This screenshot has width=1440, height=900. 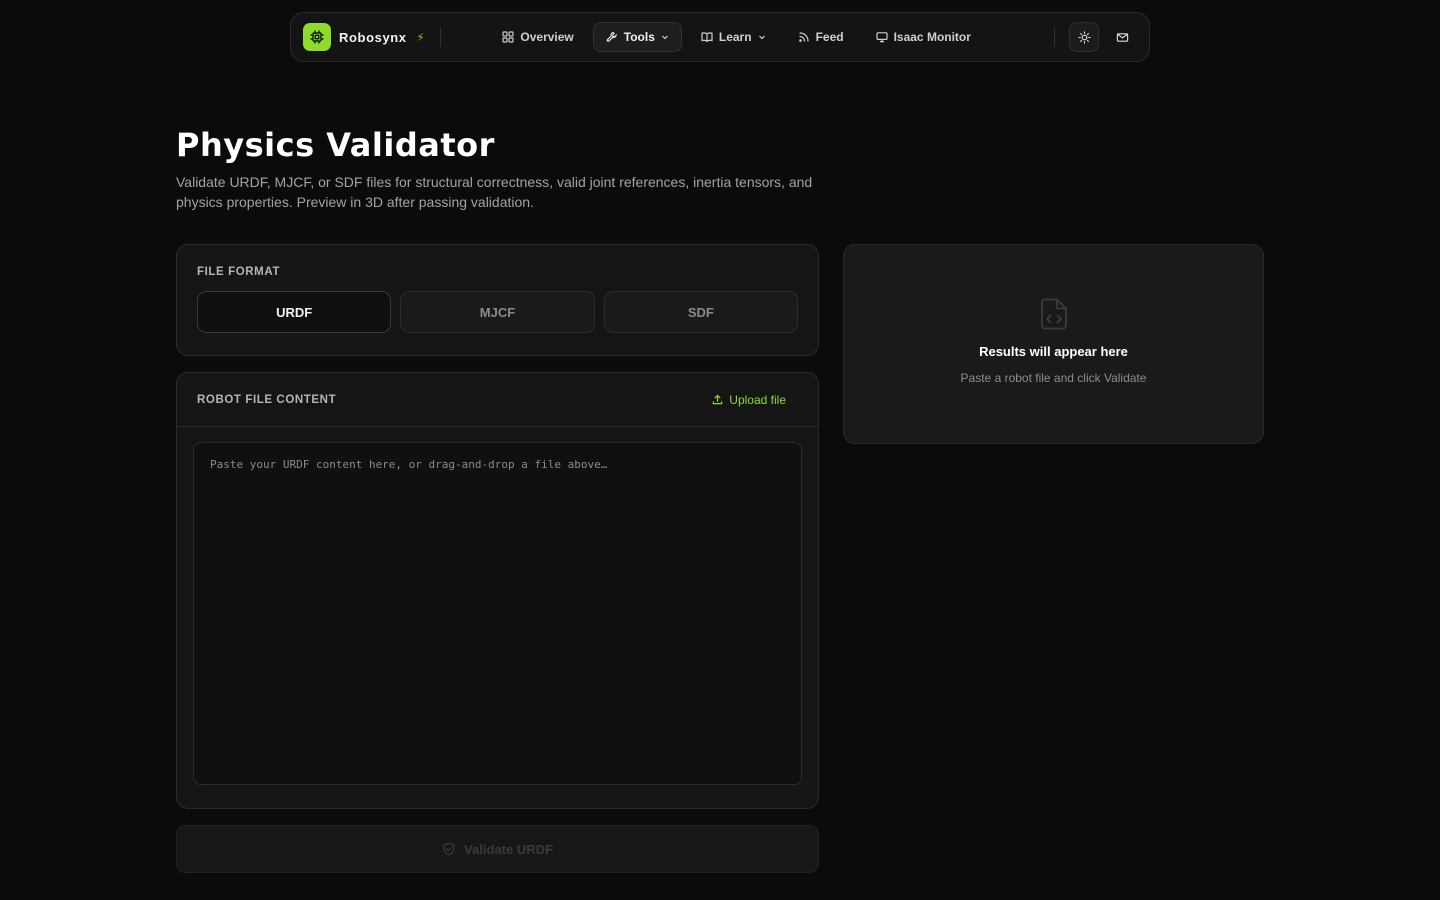 What do you see at coordinates (508, 849) in the screenshot?
I see `validate-button-label: Validate URDF` at bounding box center [508, 849].